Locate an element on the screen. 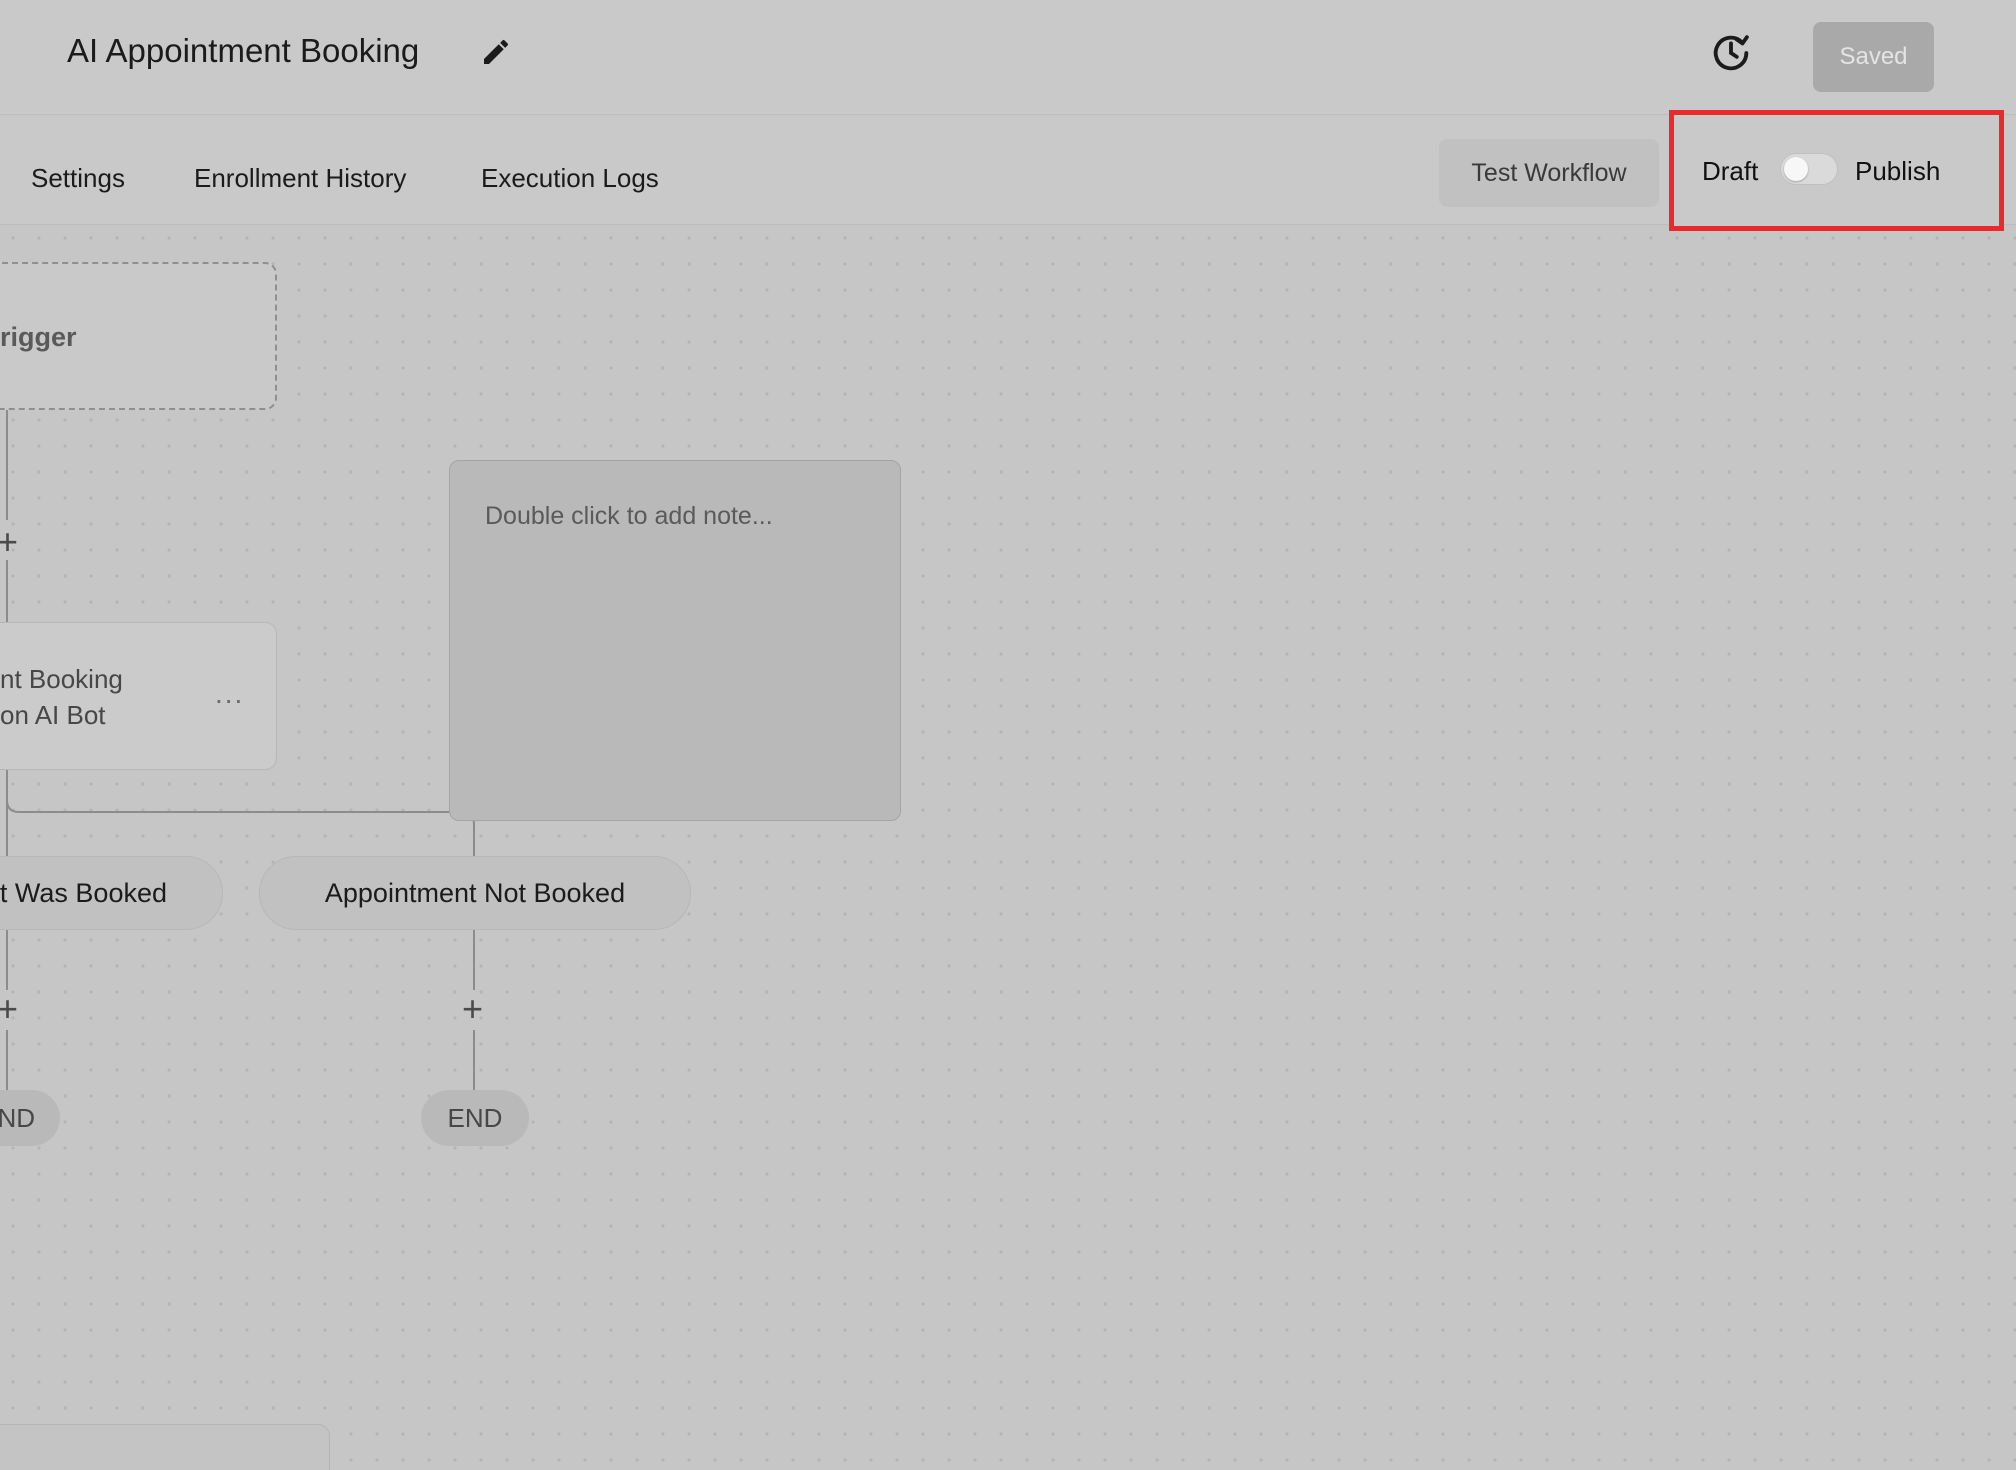 This screenshot has height=1470, width=2016. tab-enrollment-history: Enrollment History is located at coordinates (300, 178).